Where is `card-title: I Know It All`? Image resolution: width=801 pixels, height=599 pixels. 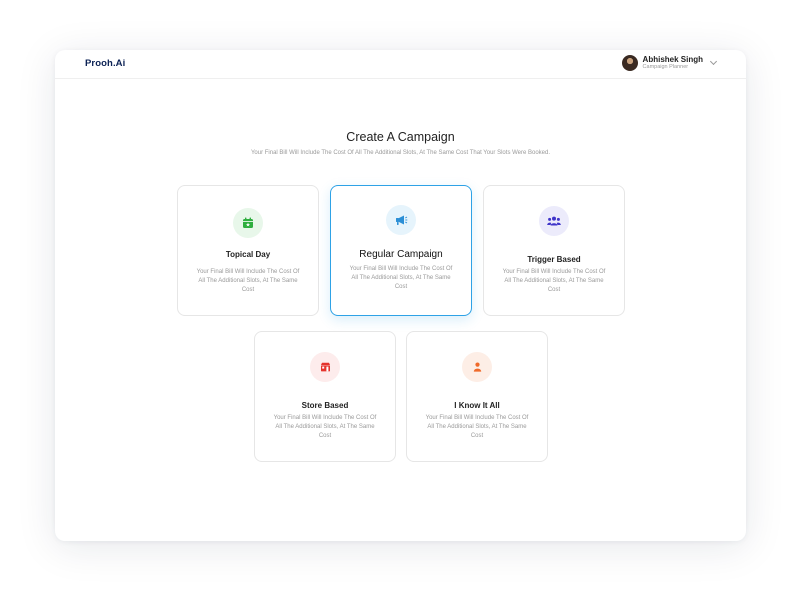
card-title: I Know It All is located at coordinates (477, 405).